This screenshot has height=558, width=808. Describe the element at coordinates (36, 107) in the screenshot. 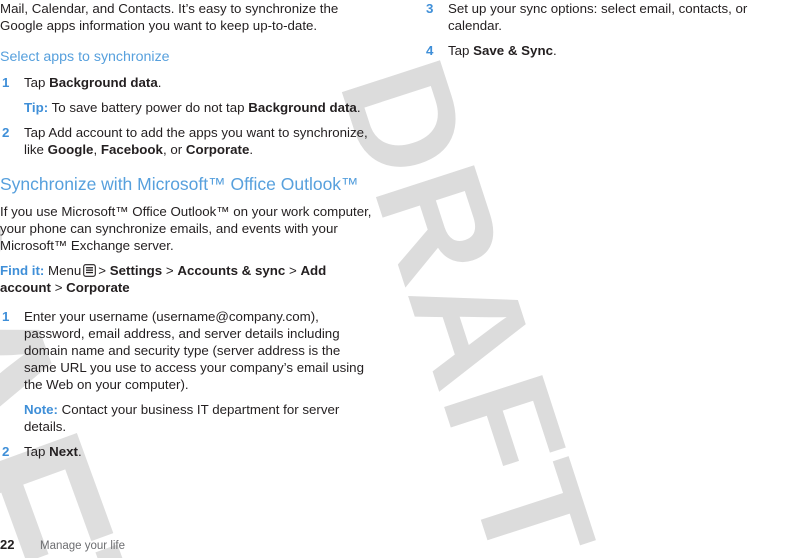

I see `tip-label: Tip:` at that location.